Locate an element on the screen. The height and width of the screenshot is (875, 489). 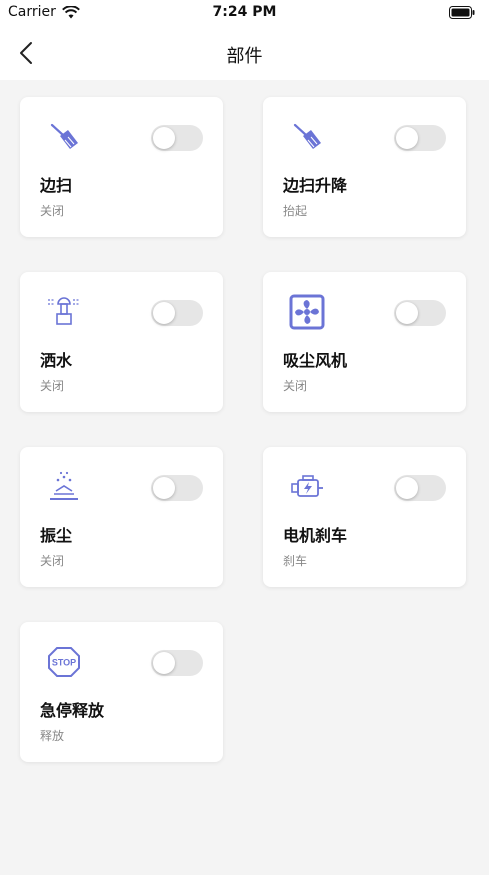
stop-sign-icon: STOP is located at coordinates (64, 662).